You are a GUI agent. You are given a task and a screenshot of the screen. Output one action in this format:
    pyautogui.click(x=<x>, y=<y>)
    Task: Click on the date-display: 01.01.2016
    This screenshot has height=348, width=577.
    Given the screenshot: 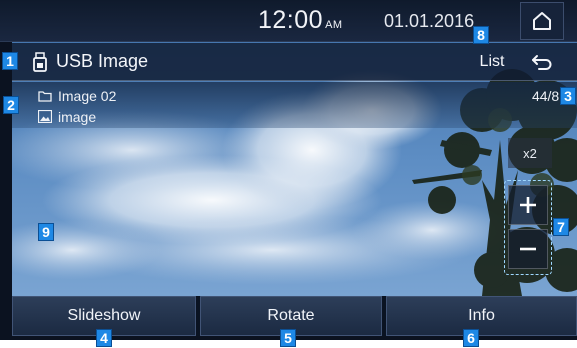 What is the action you would take?
    pyautogui.click(x=429, y=21)
    